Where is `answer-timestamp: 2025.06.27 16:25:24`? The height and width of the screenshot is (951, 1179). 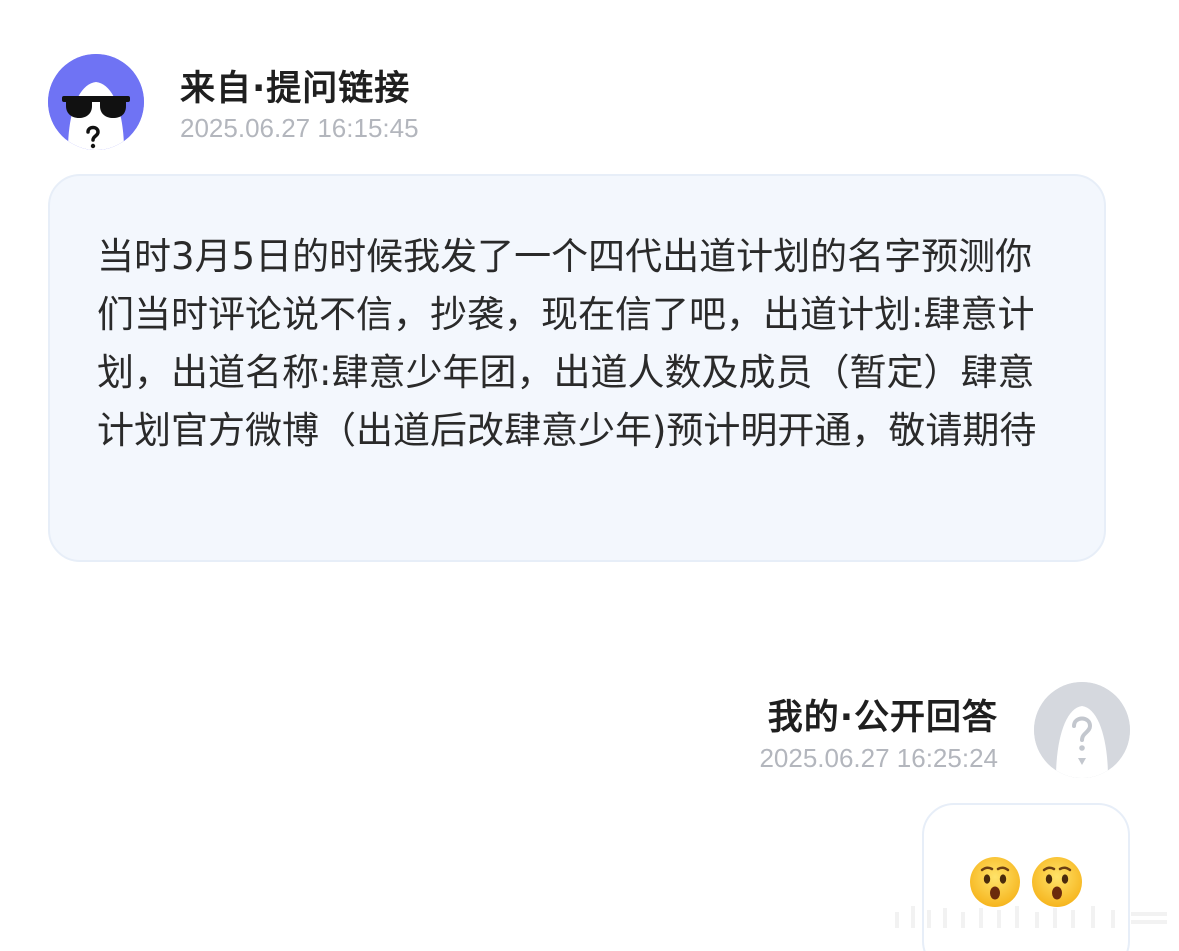
answer-timestamp: 2025.06.27 16:25:24 is located at coordinates (878, 758).